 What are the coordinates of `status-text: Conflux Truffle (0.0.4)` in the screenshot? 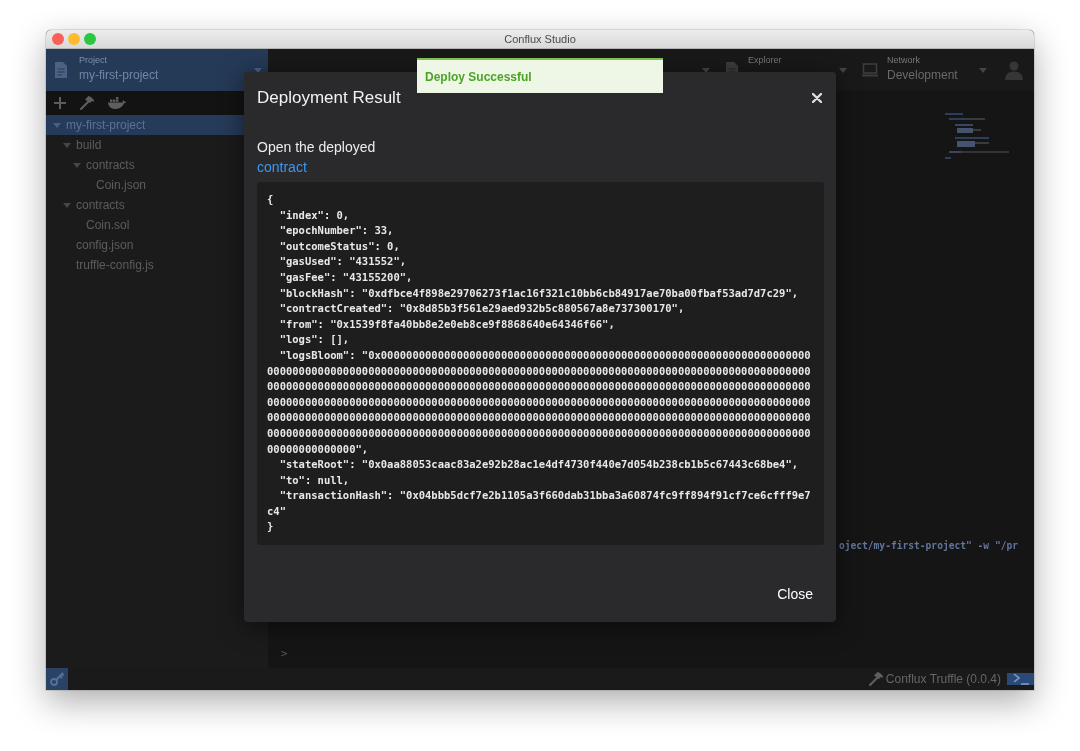 It's located at (943, 679).